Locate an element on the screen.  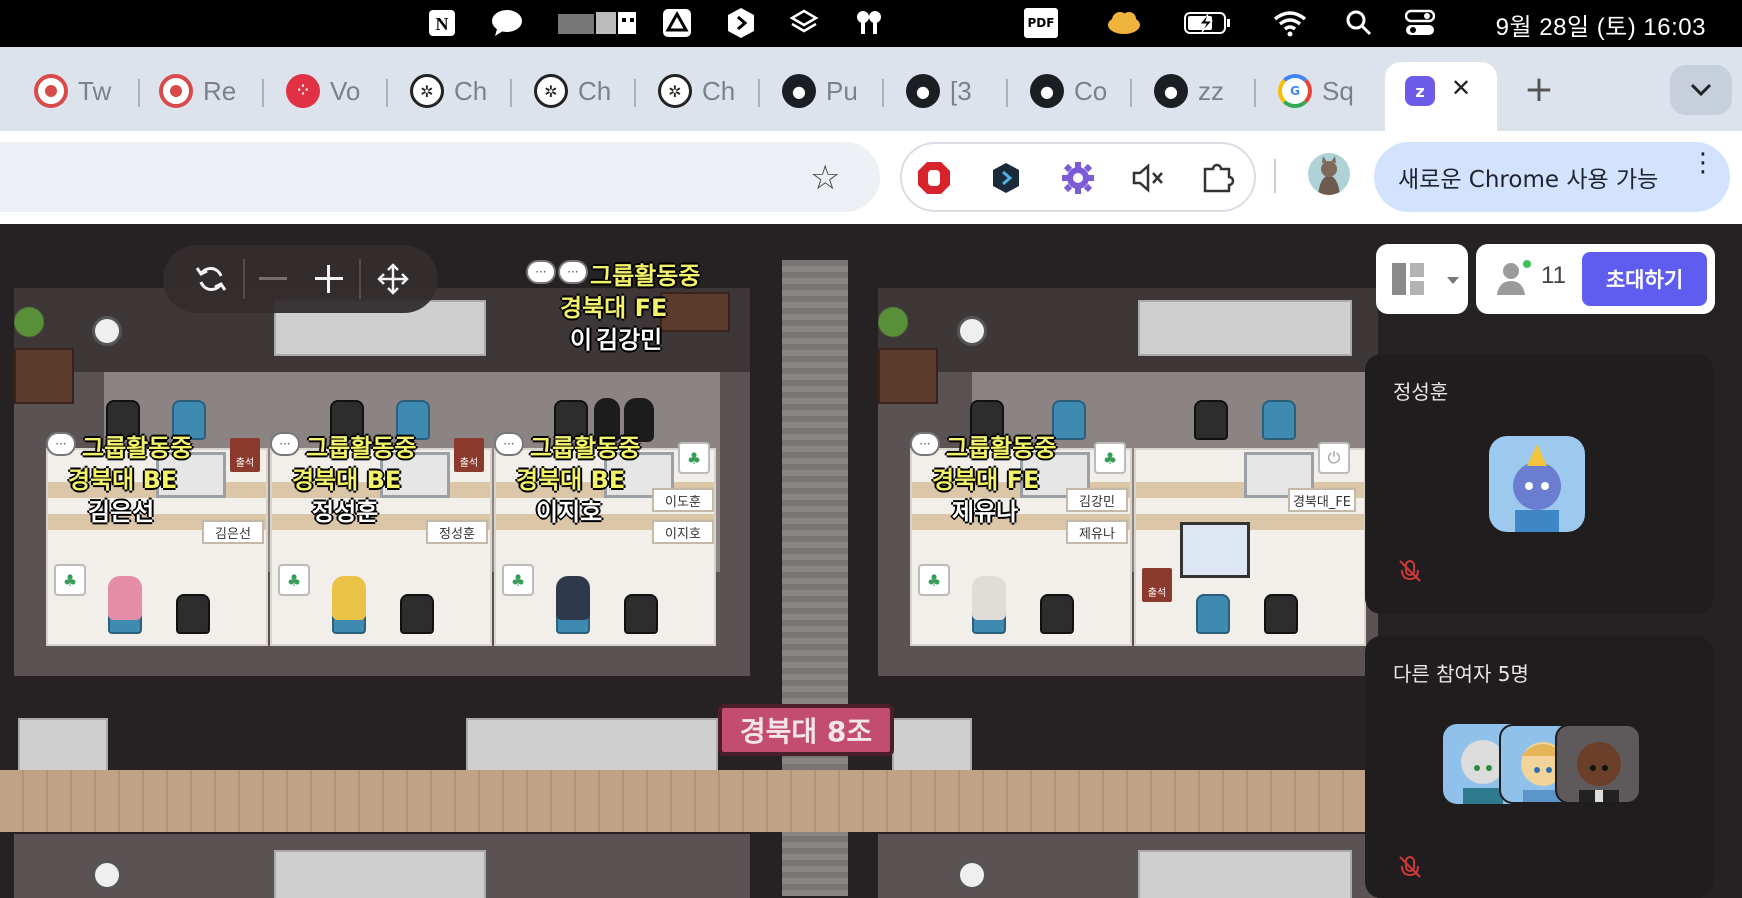
layout-grid-icon is located at coordinates (1408, 279).